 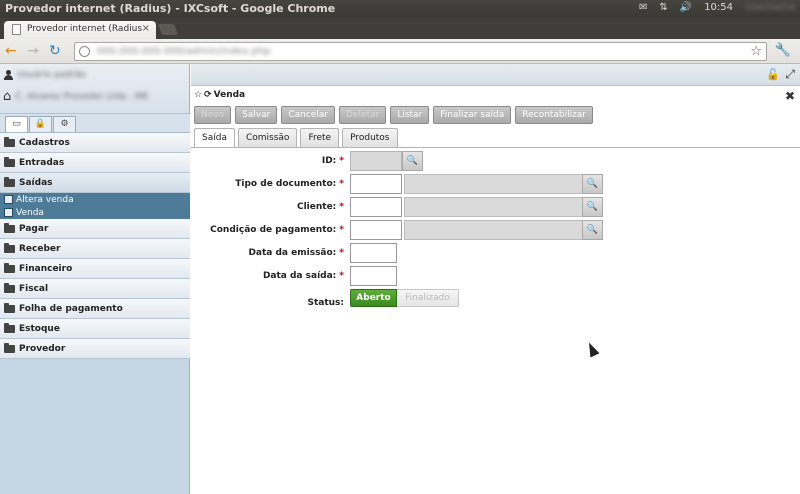 What do you see at coordinates (16, 29) in the screenshot?
I see `page-icon` at bounding box center [16, 29].